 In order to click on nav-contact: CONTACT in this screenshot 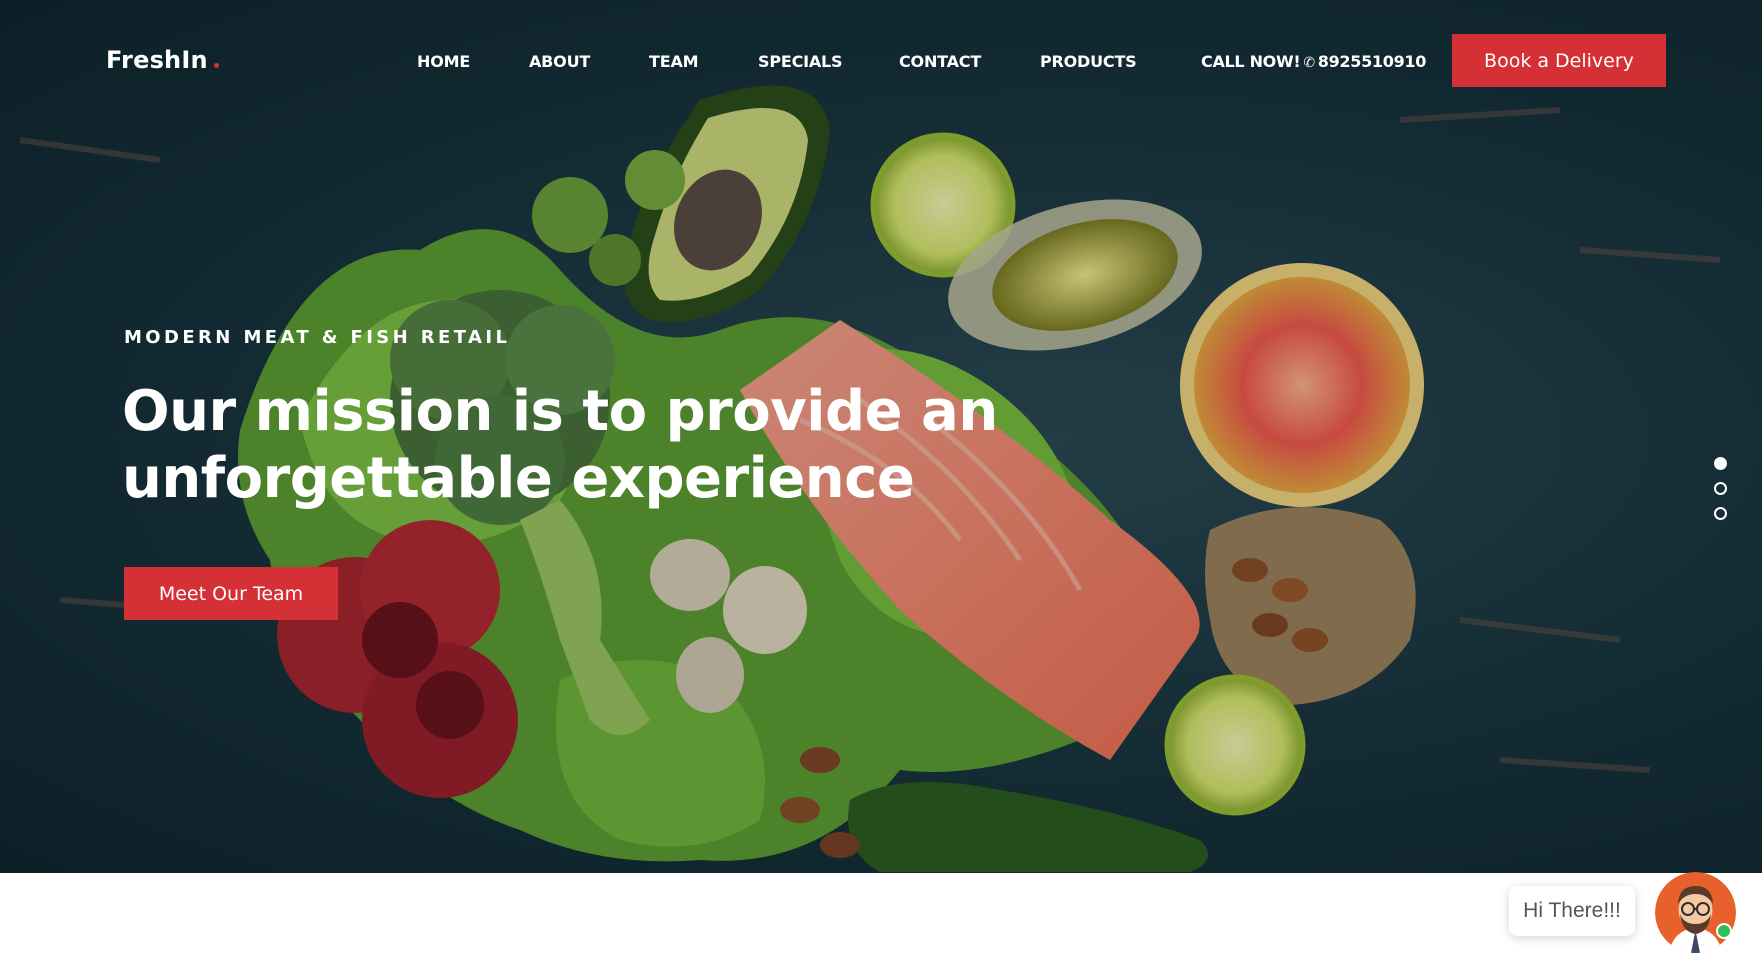, I will do `click(940, 61)`.